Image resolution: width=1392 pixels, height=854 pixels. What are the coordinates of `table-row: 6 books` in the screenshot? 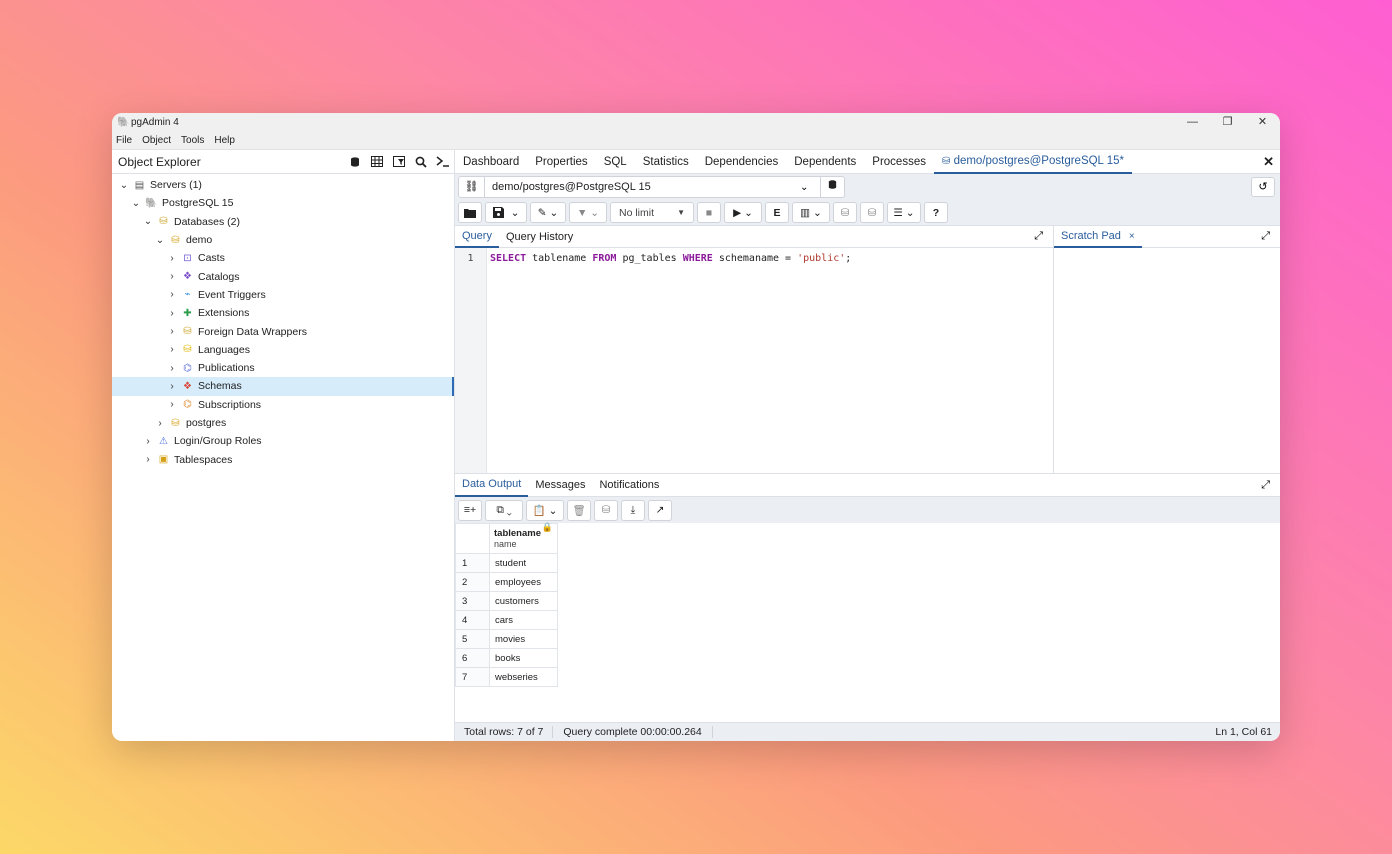 It's located at (506, 658).